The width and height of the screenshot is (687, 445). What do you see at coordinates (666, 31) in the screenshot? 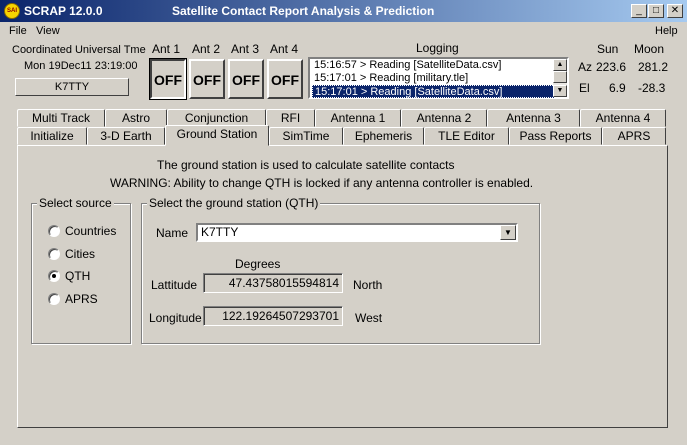
I see `menu-help: Help` at bounding box center [666, 31].